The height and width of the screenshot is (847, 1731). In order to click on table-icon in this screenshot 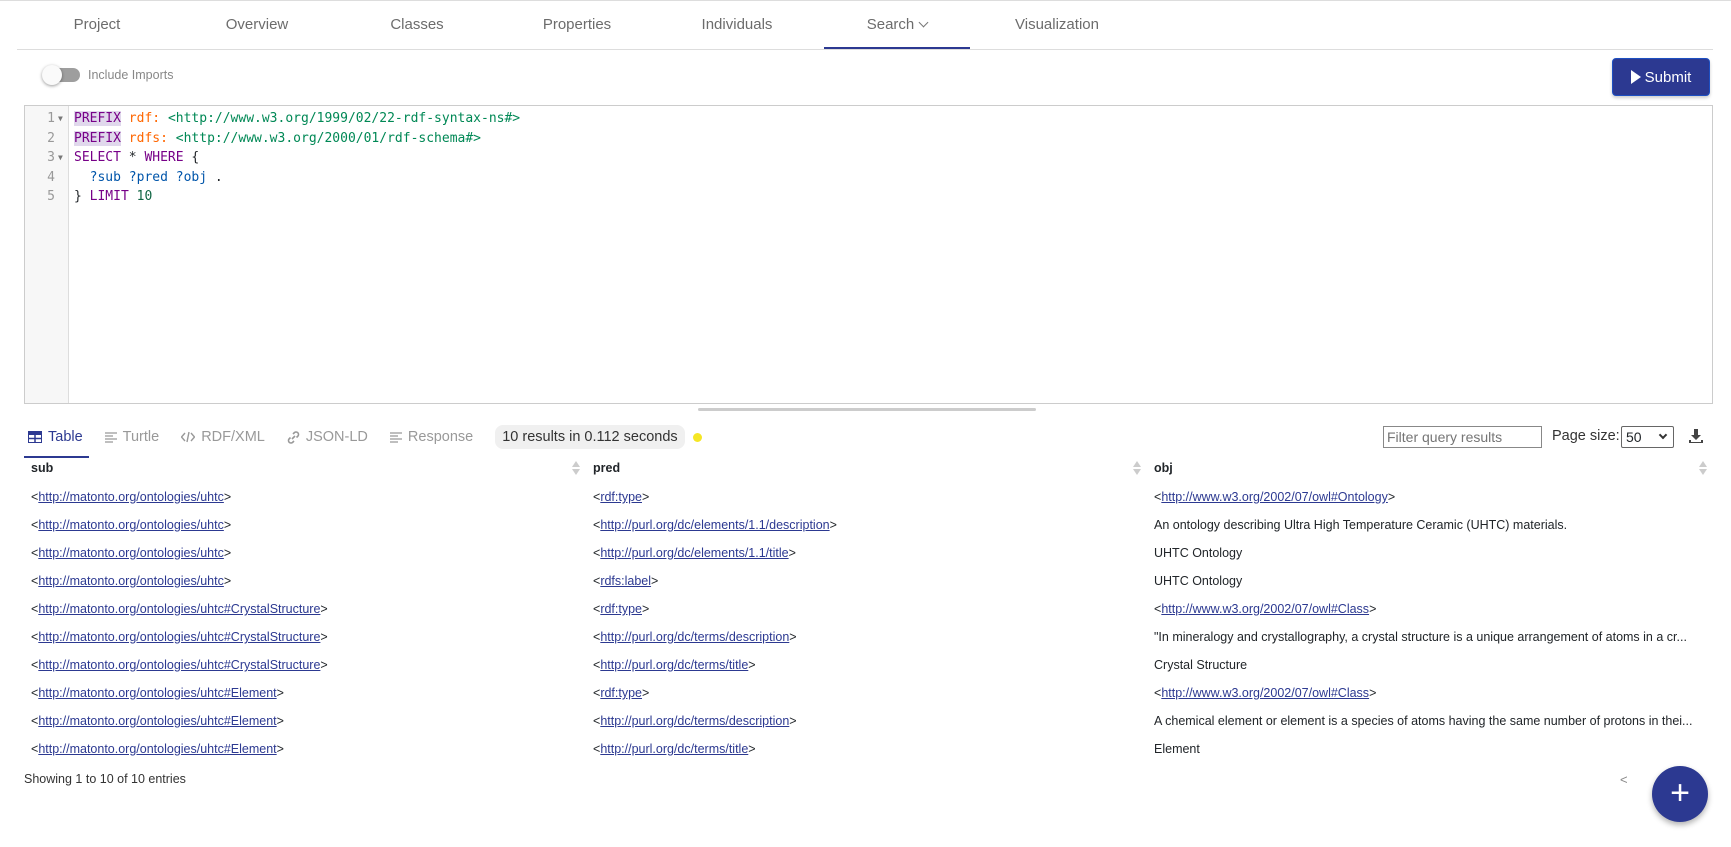, I will do `click(35, 437)`.